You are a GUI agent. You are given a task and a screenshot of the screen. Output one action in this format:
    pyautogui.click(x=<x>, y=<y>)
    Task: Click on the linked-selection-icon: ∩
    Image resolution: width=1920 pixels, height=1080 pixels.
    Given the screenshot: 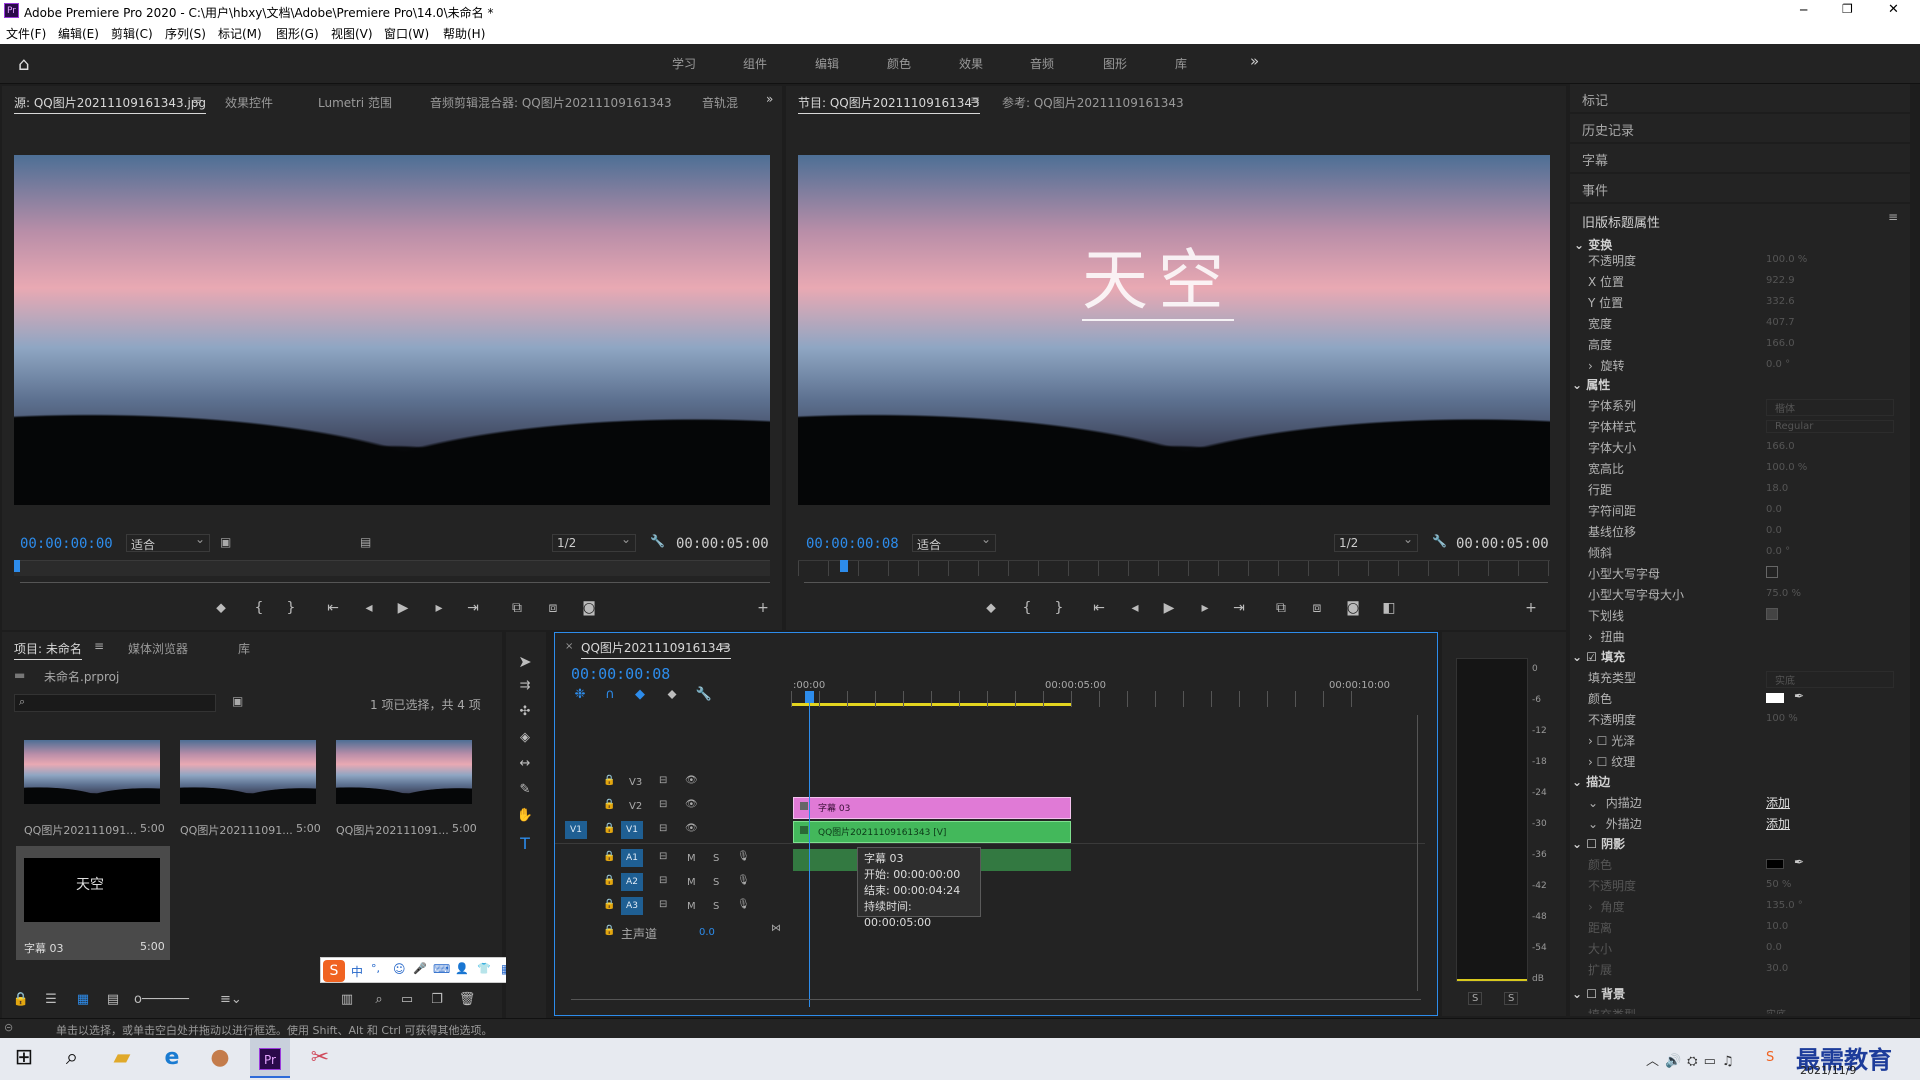 What is the action you would take?
    pyautogui.click(x=610, y=694)
    